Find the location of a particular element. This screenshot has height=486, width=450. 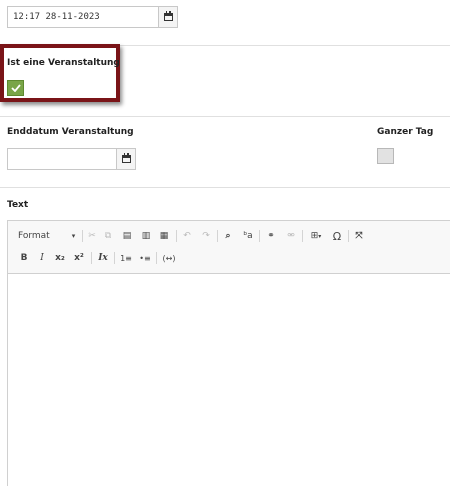

cut-icon: ✂ is located at coordinates (92, 236).